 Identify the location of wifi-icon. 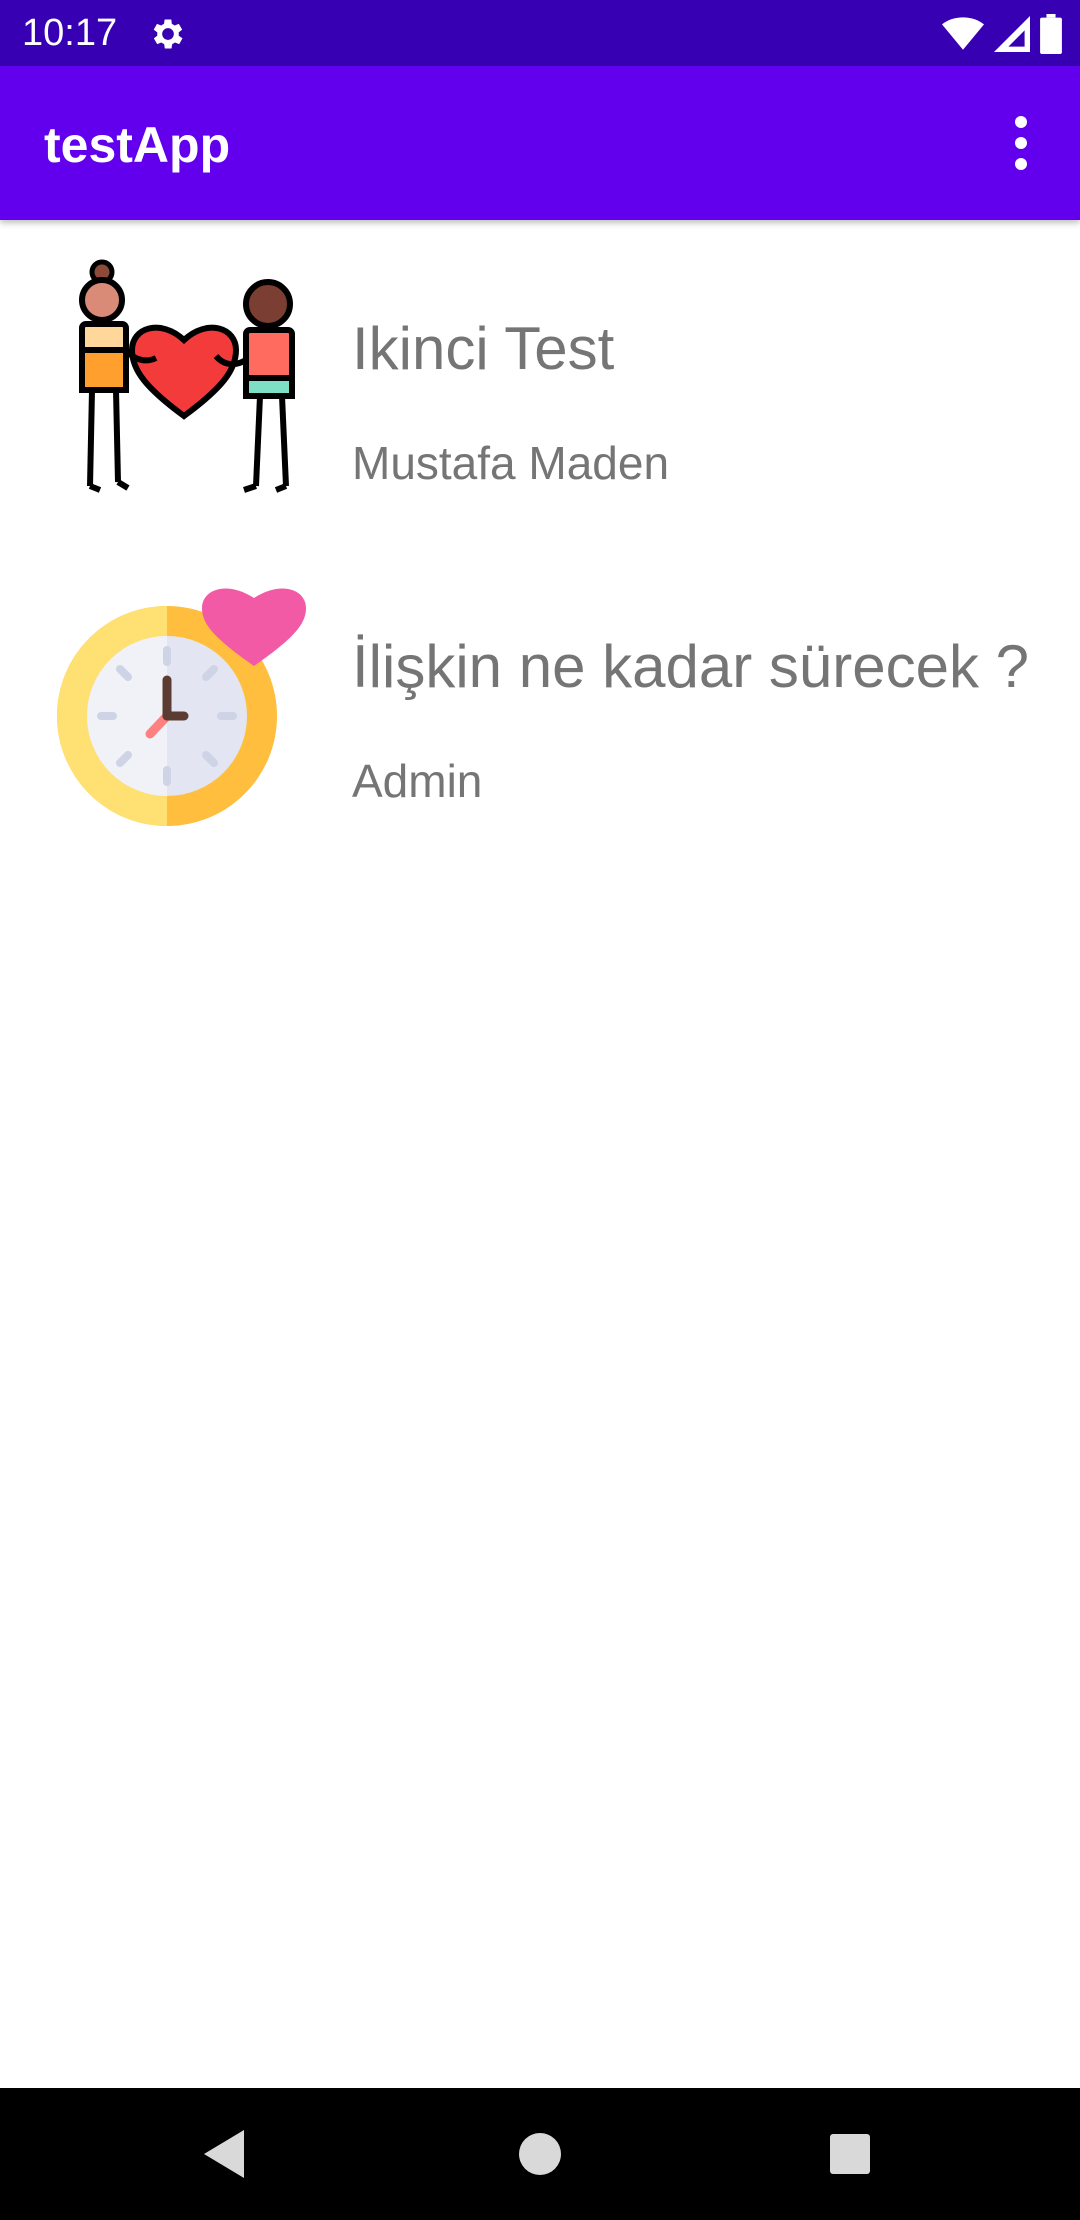
(963, 33).